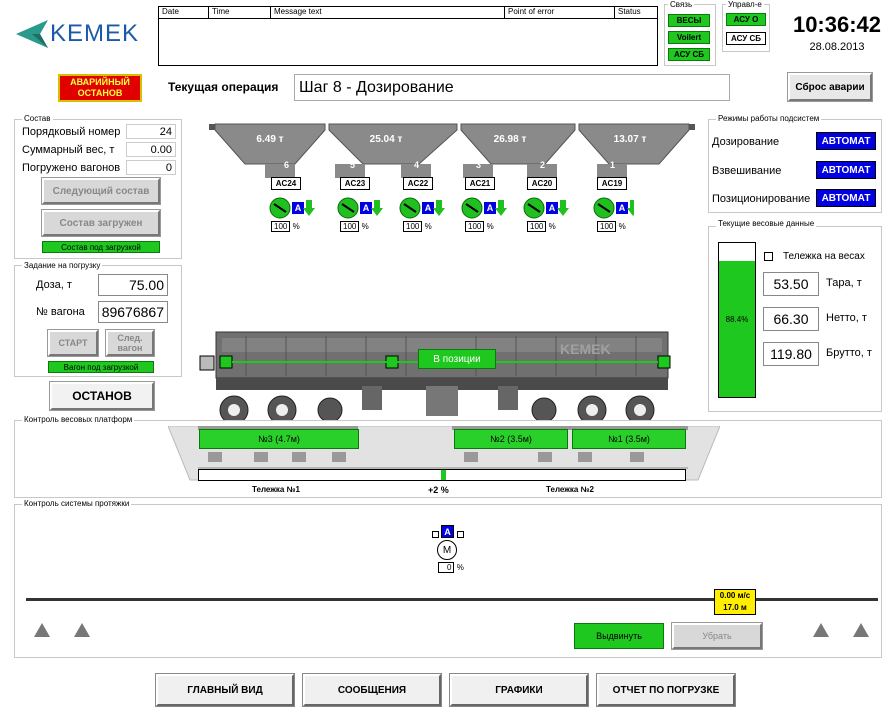 This screenshot has height=717, width=896. I want to click on column-header-date: Date, so click(184, 12).